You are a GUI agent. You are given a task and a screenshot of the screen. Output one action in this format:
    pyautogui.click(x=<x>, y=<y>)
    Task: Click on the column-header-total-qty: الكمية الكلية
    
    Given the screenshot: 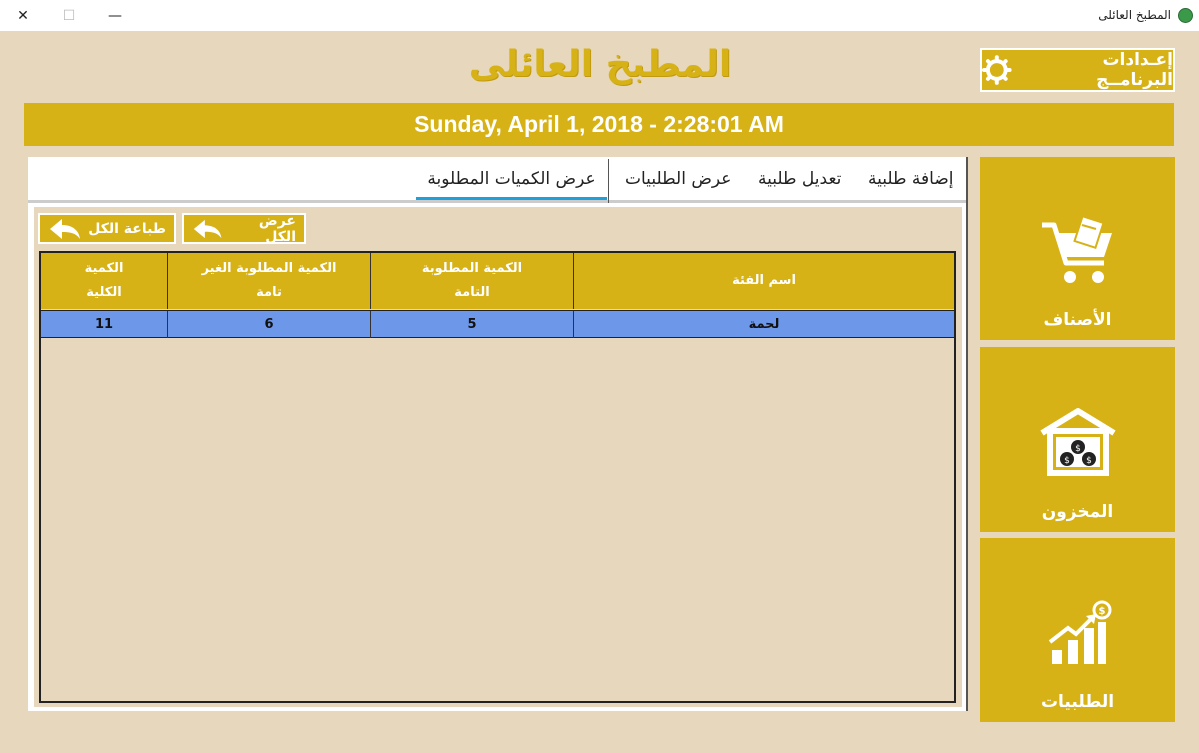 What is the action you would take?
    pyautogui.click(x=104, y=281)
    